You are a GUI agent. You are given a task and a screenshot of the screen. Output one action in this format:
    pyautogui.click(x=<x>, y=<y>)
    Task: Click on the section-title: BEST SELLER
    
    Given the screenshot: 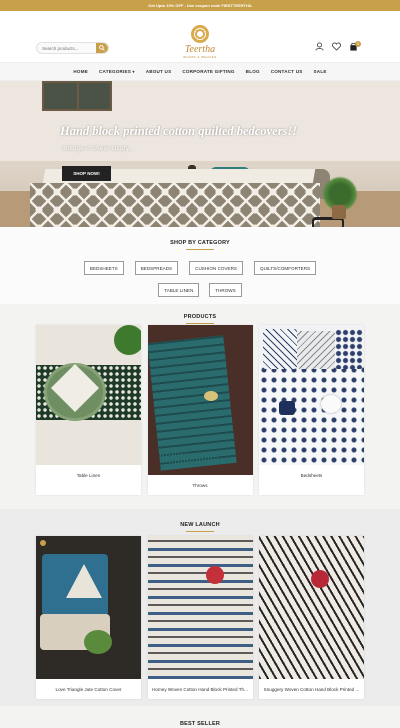 What is the action you would take?
    pyautogui.click(x=200, y=724)
    